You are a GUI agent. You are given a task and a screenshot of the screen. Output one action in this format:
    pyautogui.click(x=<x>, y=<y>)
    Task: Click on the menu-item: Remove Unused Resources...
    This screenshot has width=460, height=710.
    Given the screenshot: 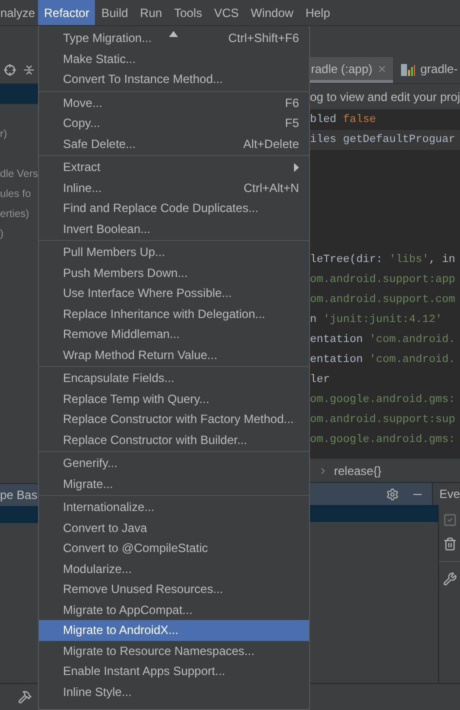 What is the action you would take?
    pyautogui.click(x=174, y=589)
    